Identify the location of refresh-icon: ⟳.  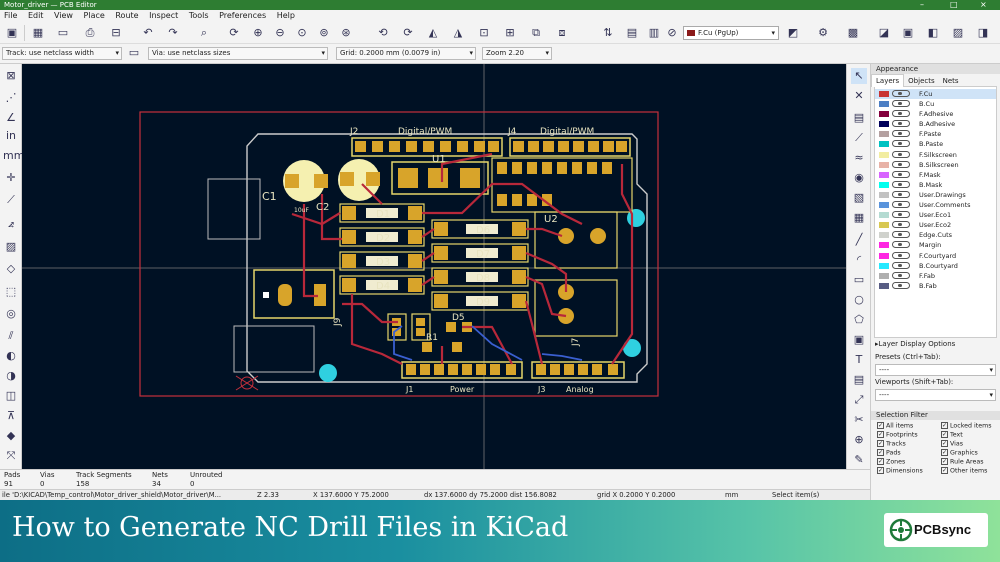
(234, 33).